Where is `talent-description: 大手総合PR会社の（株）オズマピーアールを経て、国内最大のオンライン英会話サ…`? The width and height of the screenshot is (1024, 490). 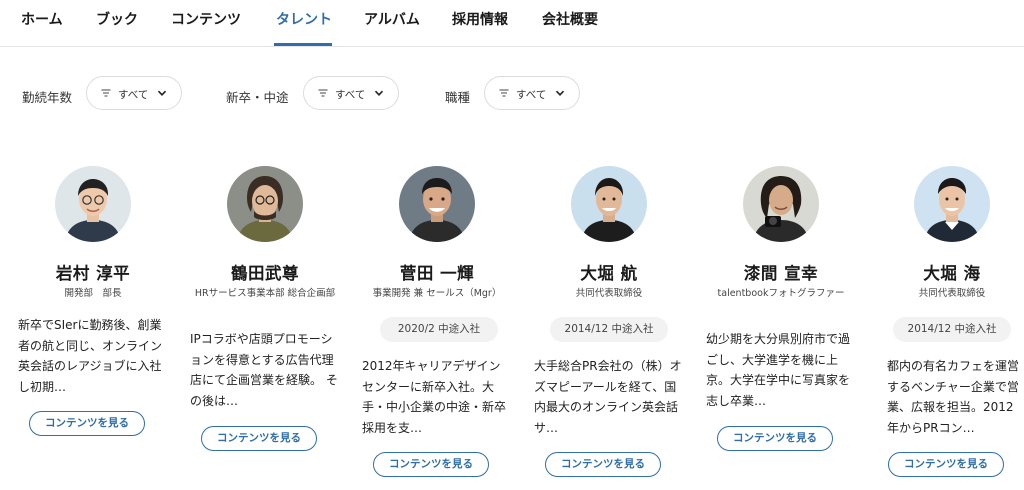 talent-description: 大手総合PR会社の（株）オズマピーアールを経て、国内最大のオンライン英会話サ… is located at coordinates (608, 397).